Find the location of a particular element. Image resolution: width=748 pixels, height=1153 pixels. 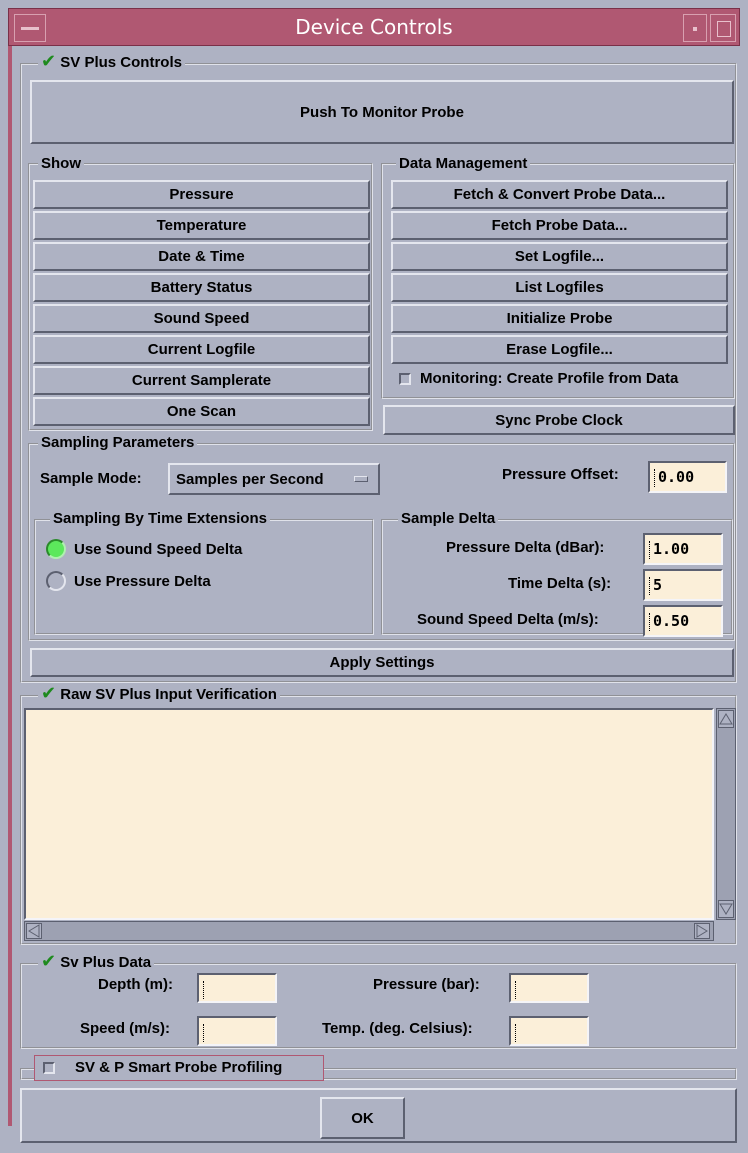

sound-speed-delta-radio is located at coordinates (56, 549).